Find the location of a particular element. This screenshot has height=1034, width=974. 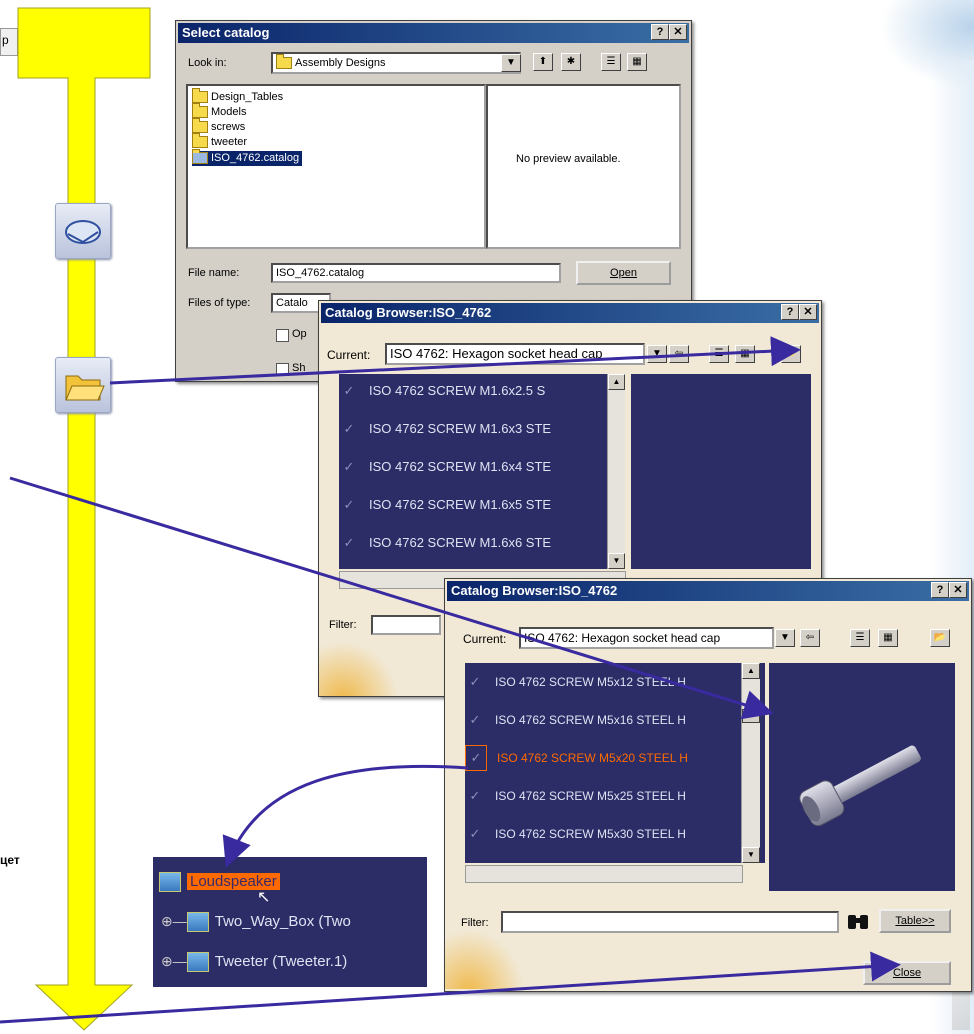

file-item-tweeter: tweeter is located at coordinates (336, 141).